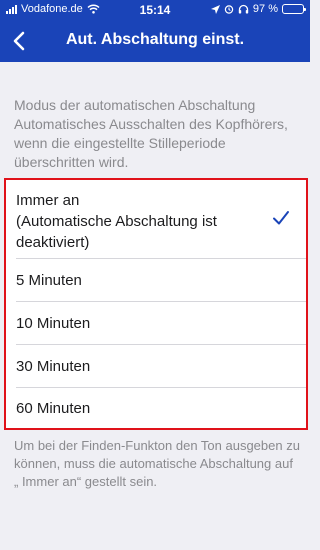 Image resolution: width=320 pixels, height=550 pixels. I want to click on page-title: Aut. Abschaltung einst., so click(155, 39).